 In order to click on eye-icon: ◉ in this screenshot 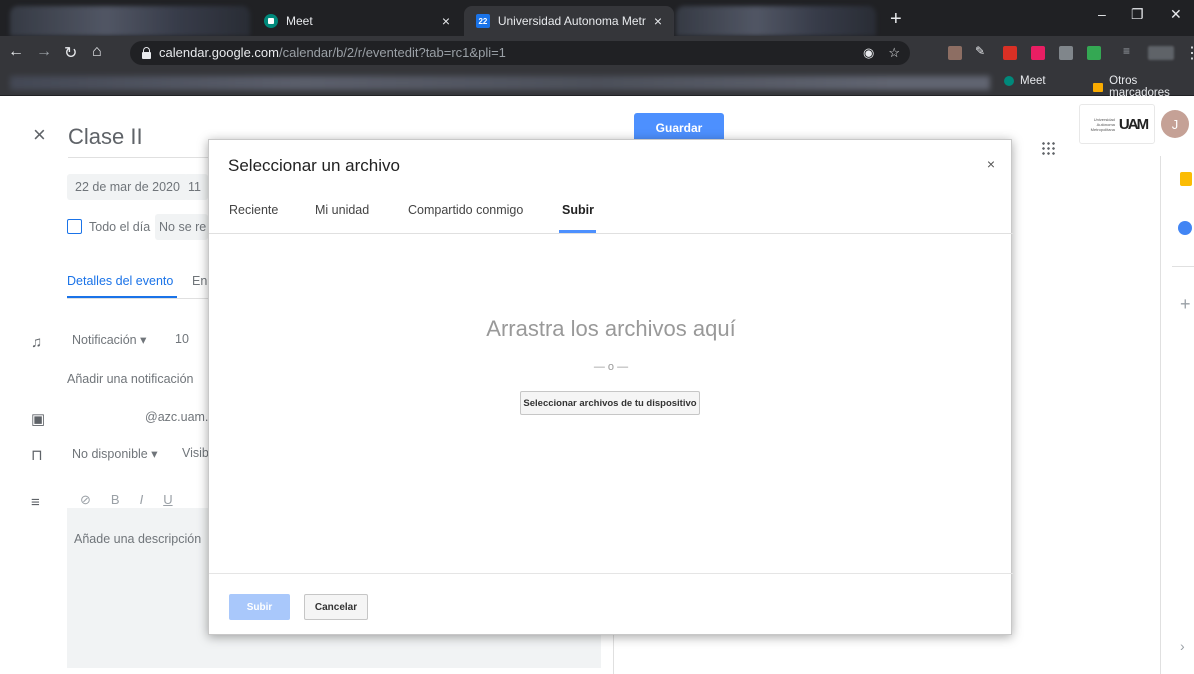, I will do `click(868, 53)`.